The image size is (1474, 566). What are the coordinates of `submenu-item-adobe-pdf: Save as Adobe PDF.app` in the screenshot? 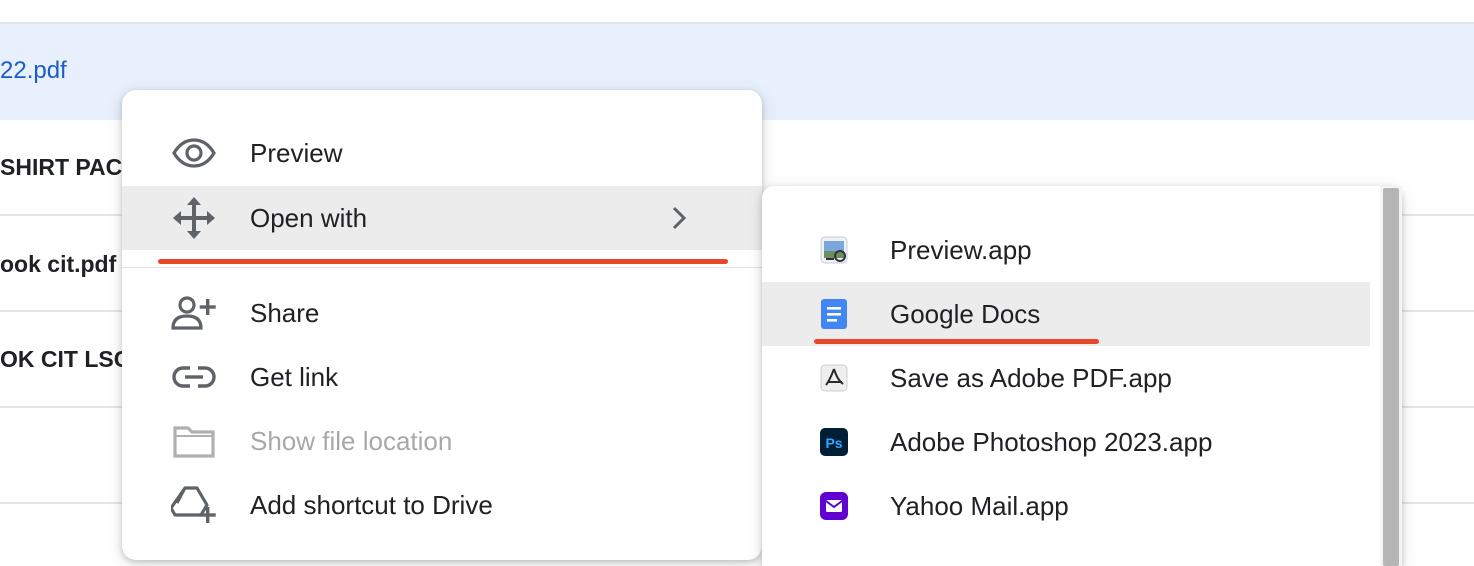 It's located at (1066, 378).